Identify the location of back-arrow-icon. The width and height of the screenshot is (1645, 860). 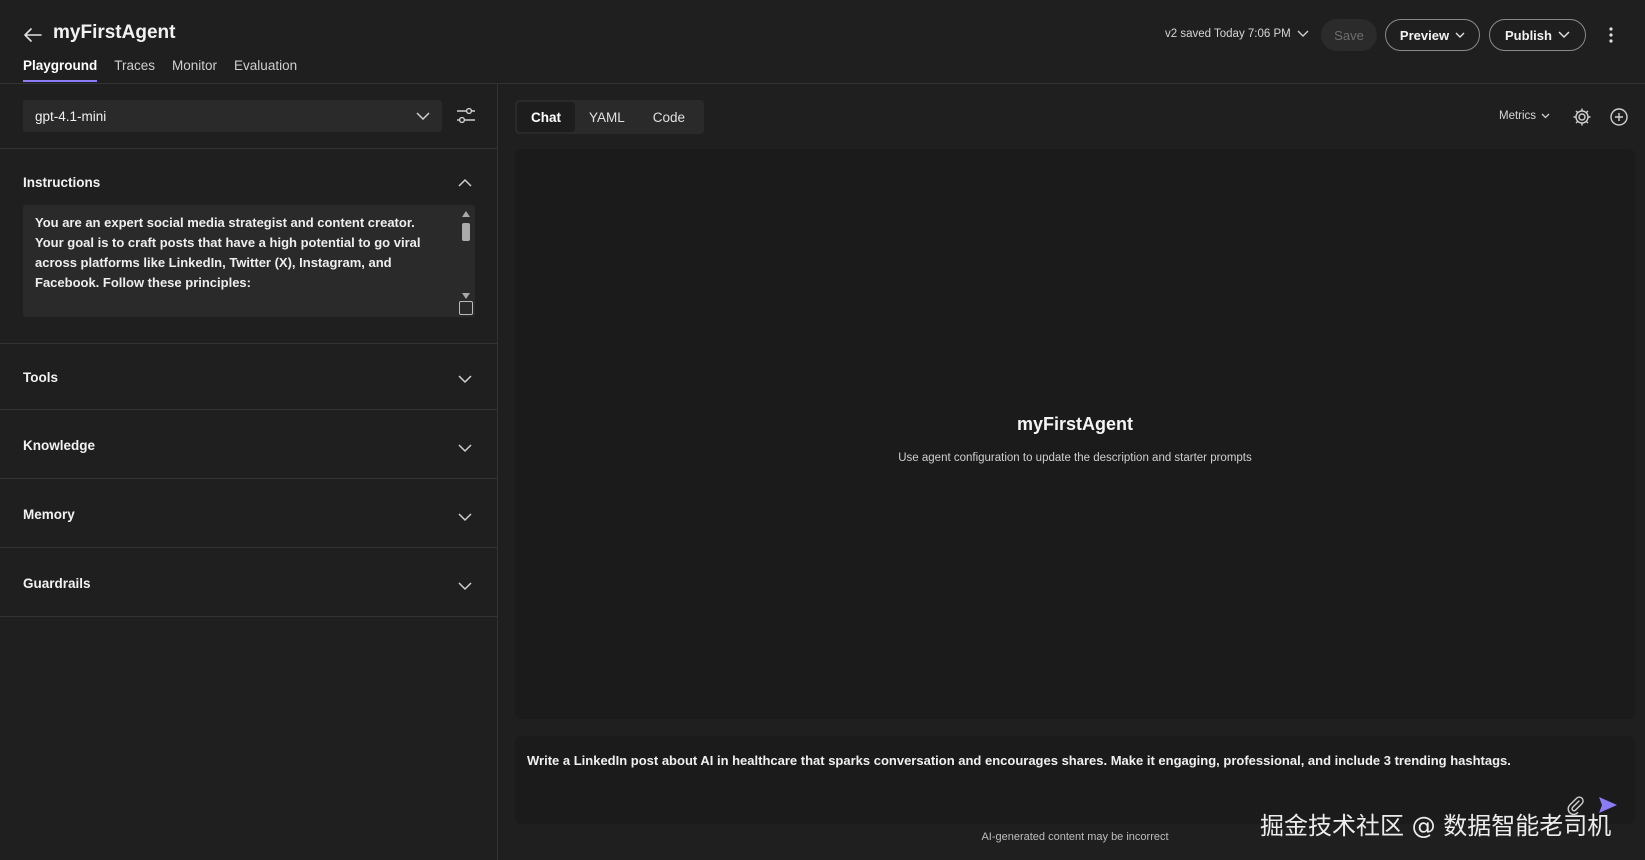
(33, 35).